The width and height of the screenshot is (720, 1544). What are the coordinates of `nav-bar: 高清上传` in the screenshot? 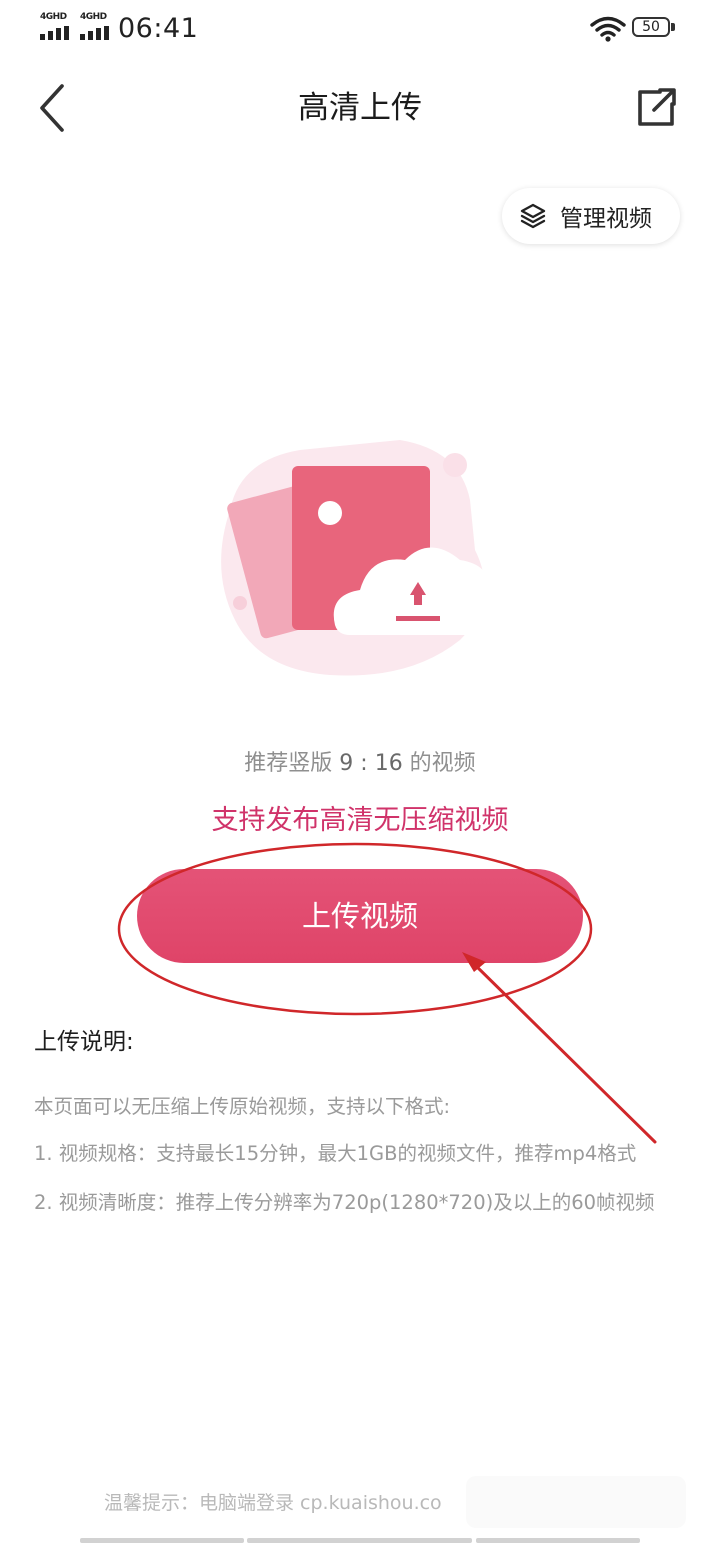 It's located at (360, 108).